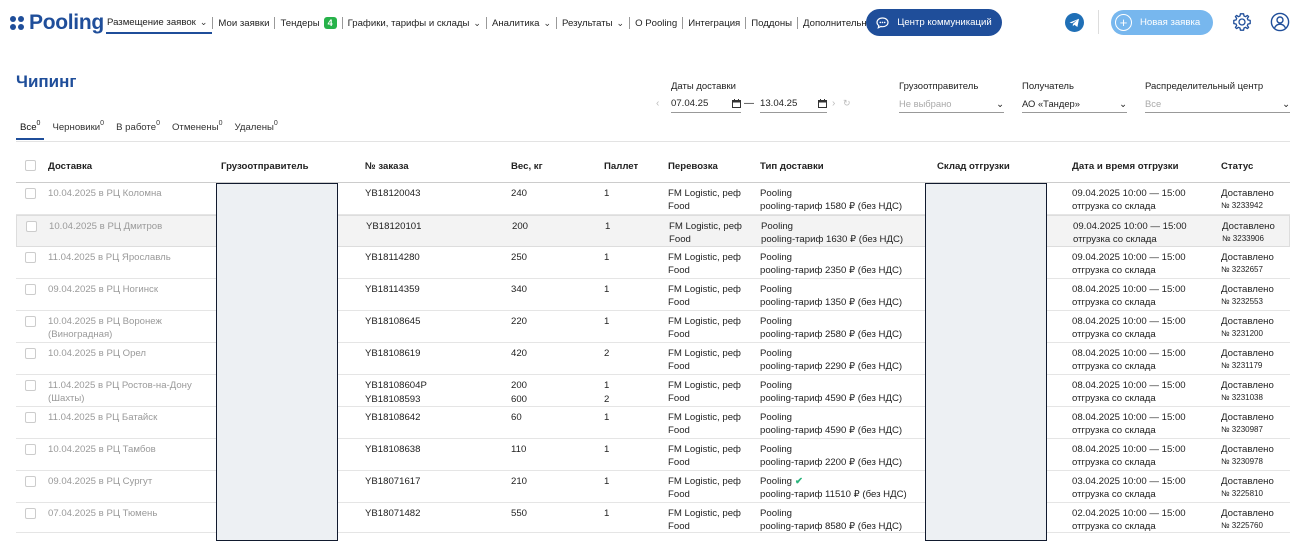  Describe the element at coordinates (777, 227) in the screenshot. I see `delivery-type-cell: Pooling` at that location.